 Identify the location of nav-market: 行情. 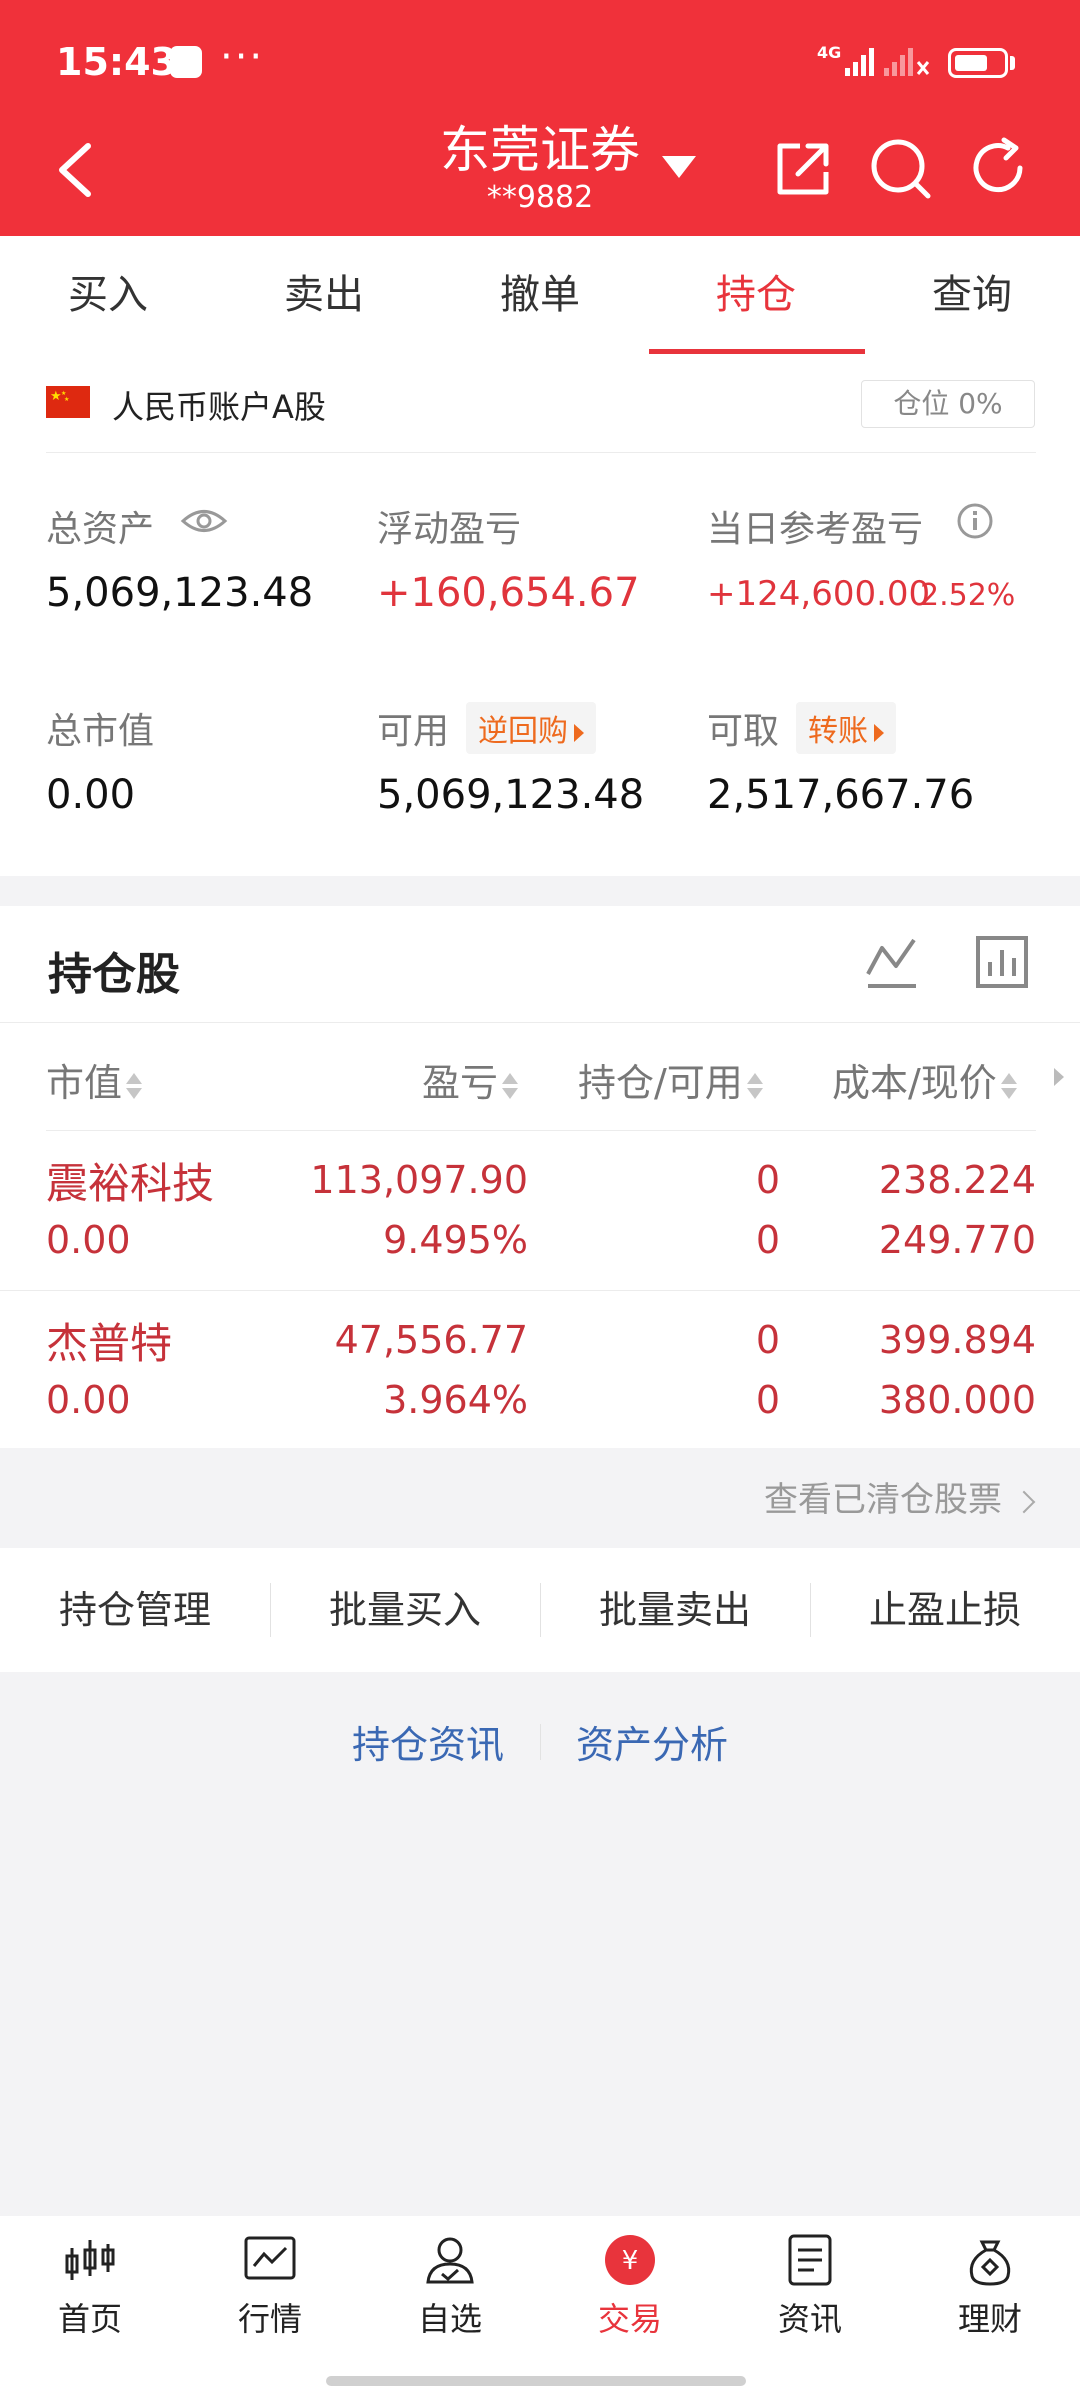
(270, 2286).